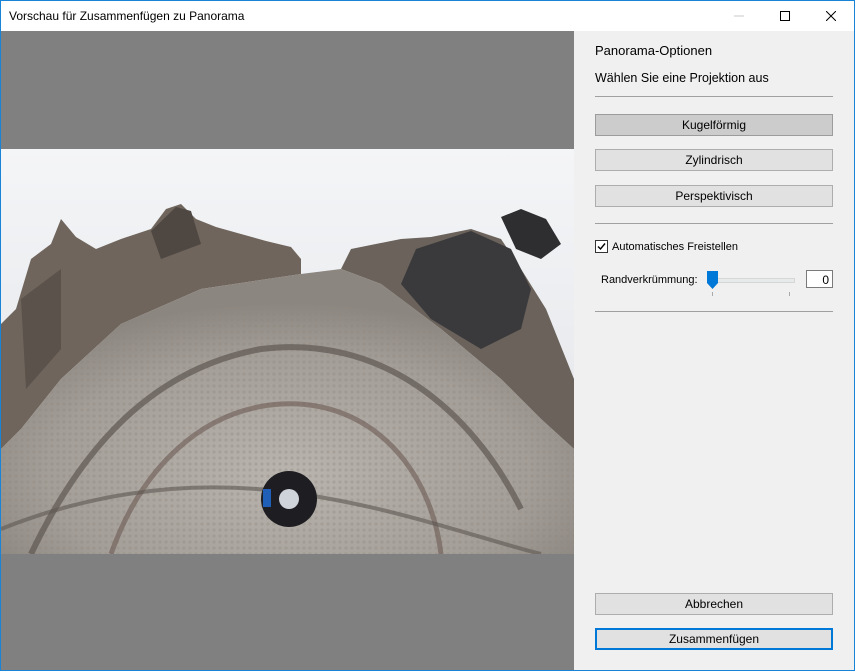 This screenshot has height=671, width=855. Describe the element at coordinates (752, 280) in the screenshot. I see `boundary-warp-slider-track` at that location.